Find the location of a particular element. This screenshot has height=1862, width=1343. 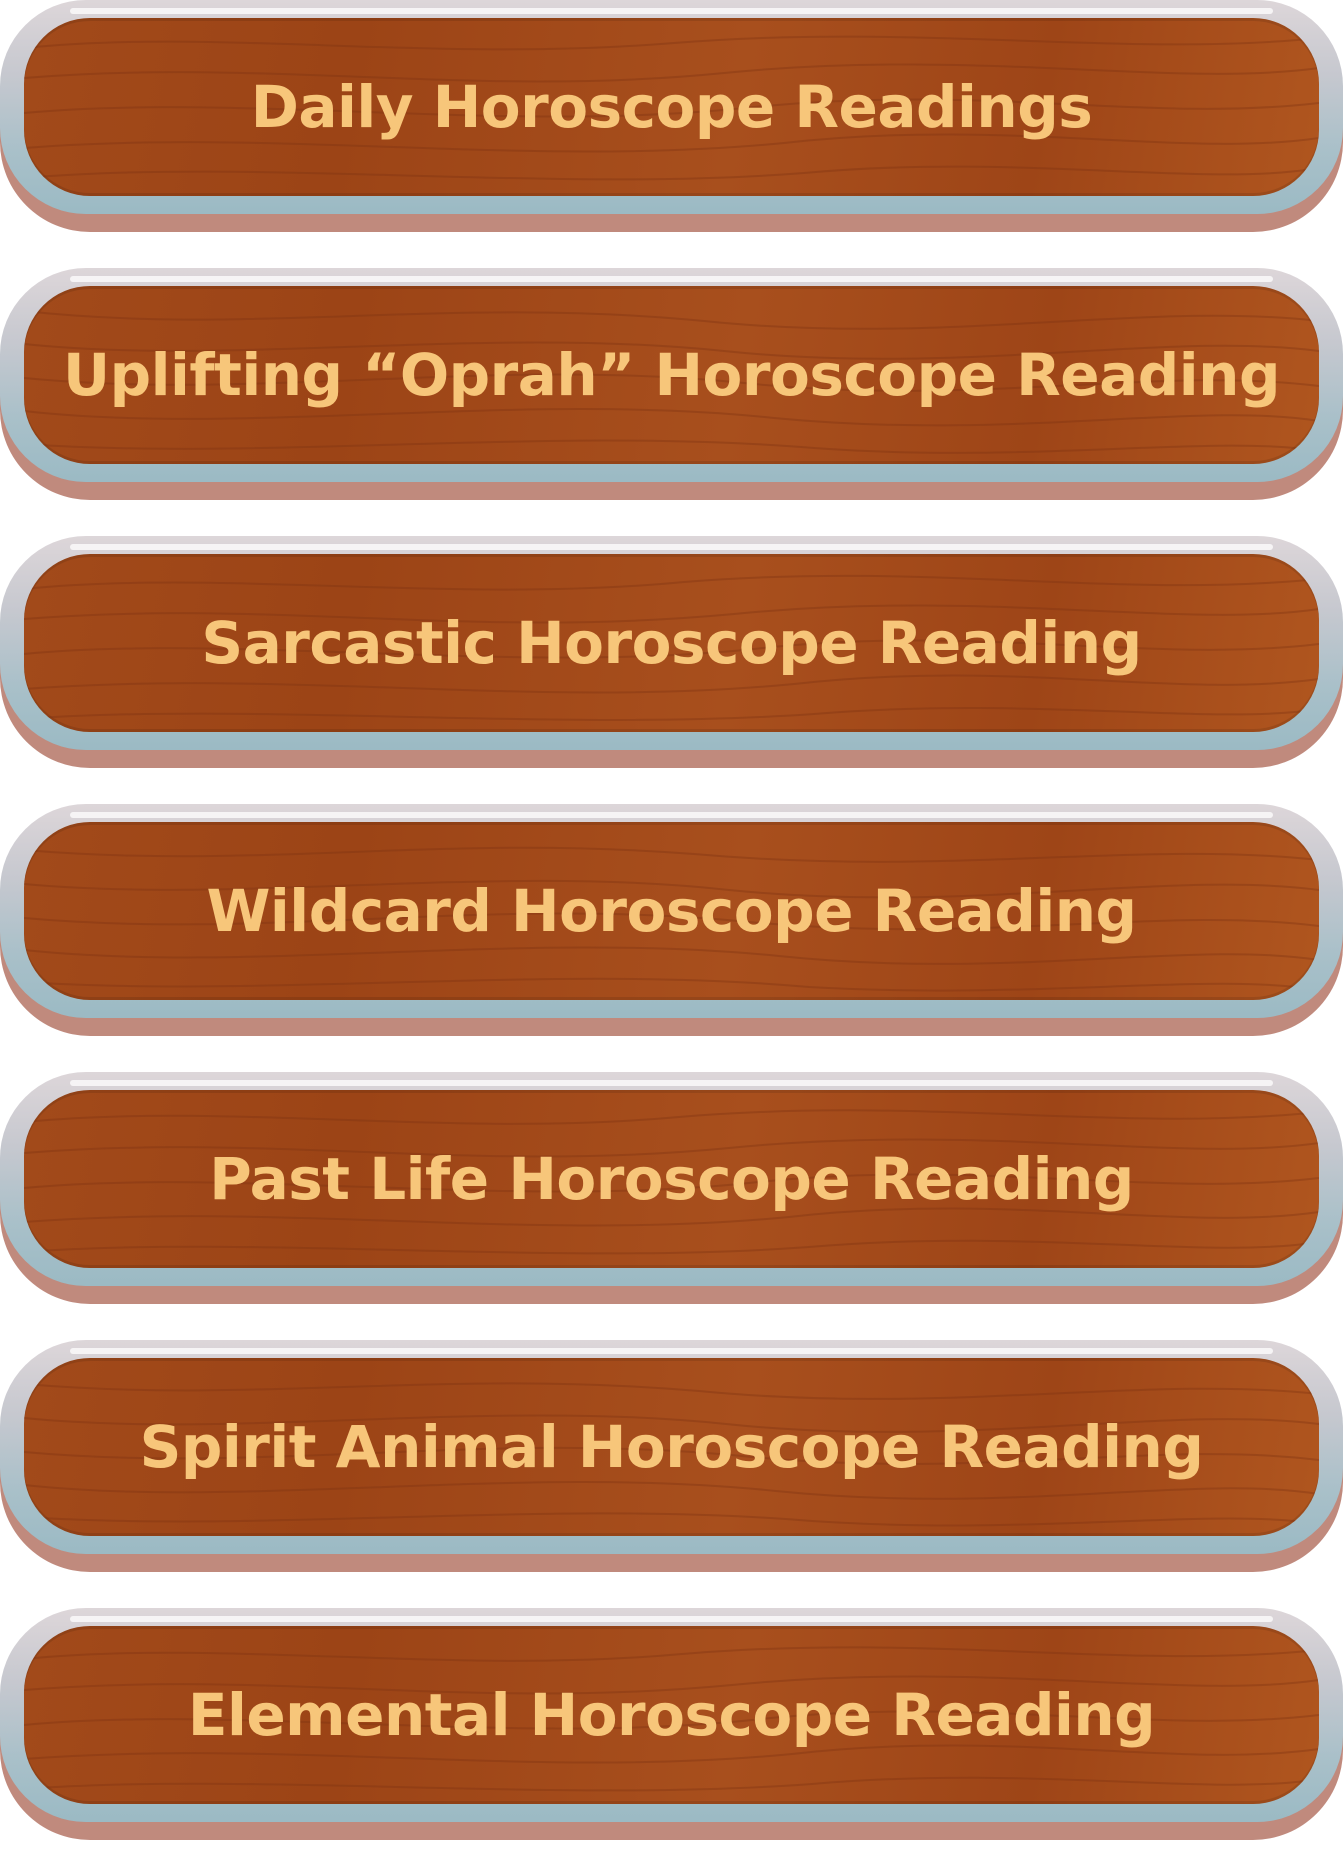

past-life-horoscope-button: Past Life Horoscope Reading is located at coordinates (671, 1188).